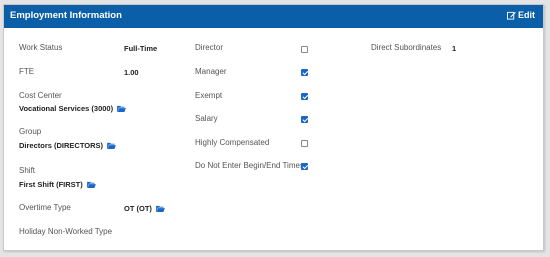 This screenshot has height=257, width=550. I want to click on work-status-label: Work Status, so click(41, 47).